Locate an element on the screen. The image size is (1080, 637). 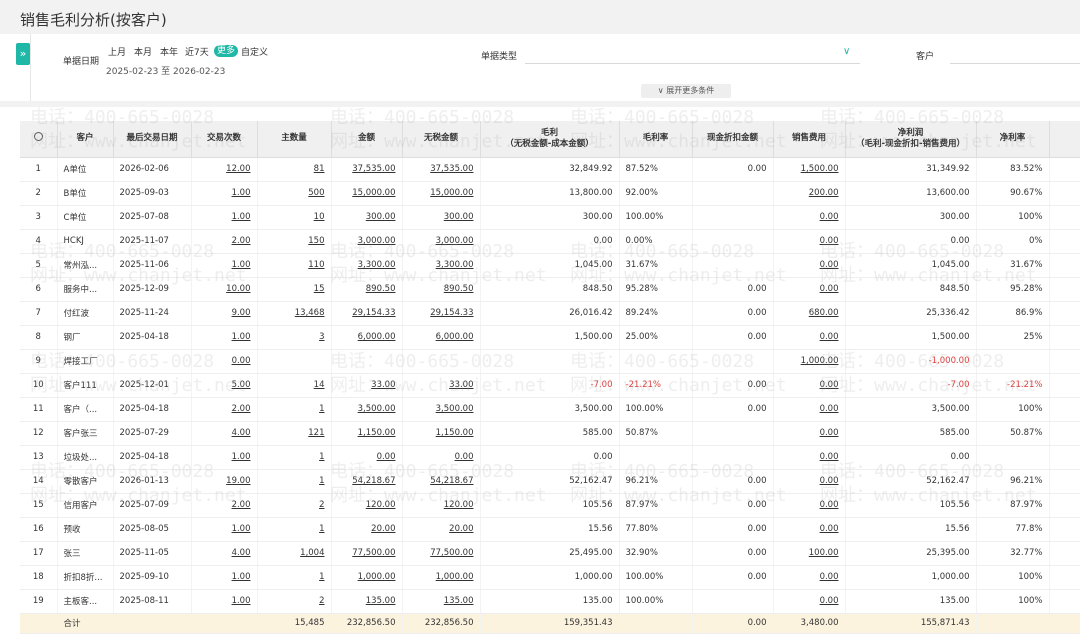
count-link: 9.00 is located at coordinates (224, 313).